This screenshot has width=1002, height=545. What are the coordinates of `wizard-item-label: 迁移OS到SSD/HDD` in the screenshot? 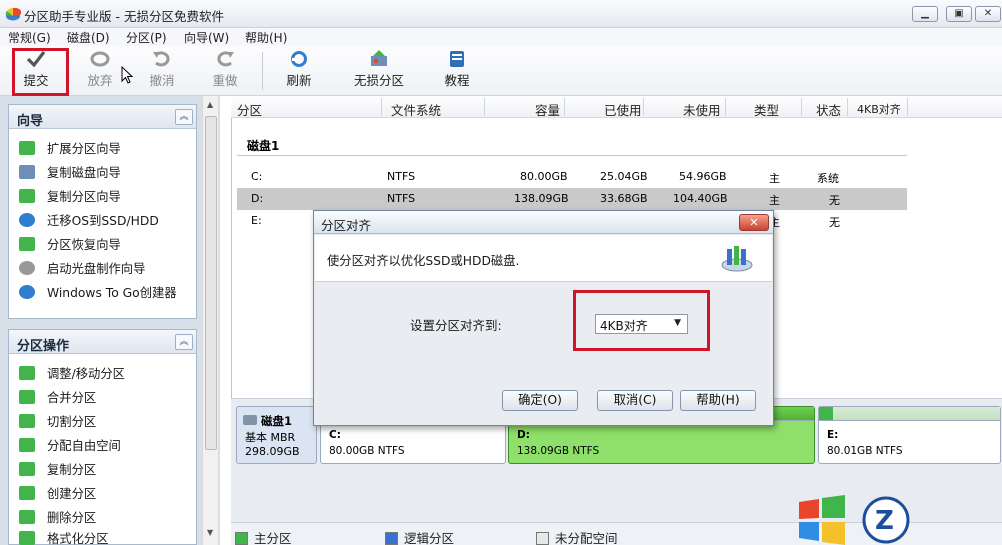 It's located at (103, 221).